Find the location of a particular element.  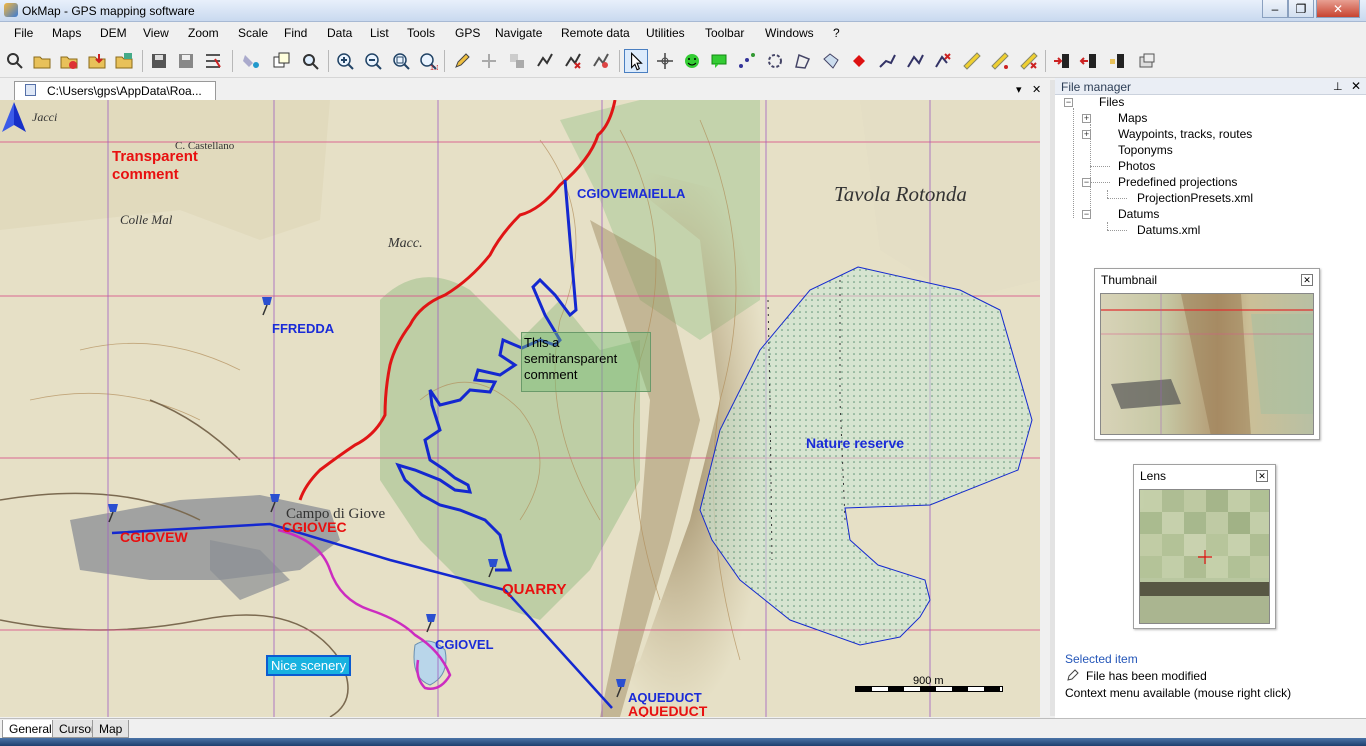

export-icon is located at coordinates (124, 61).